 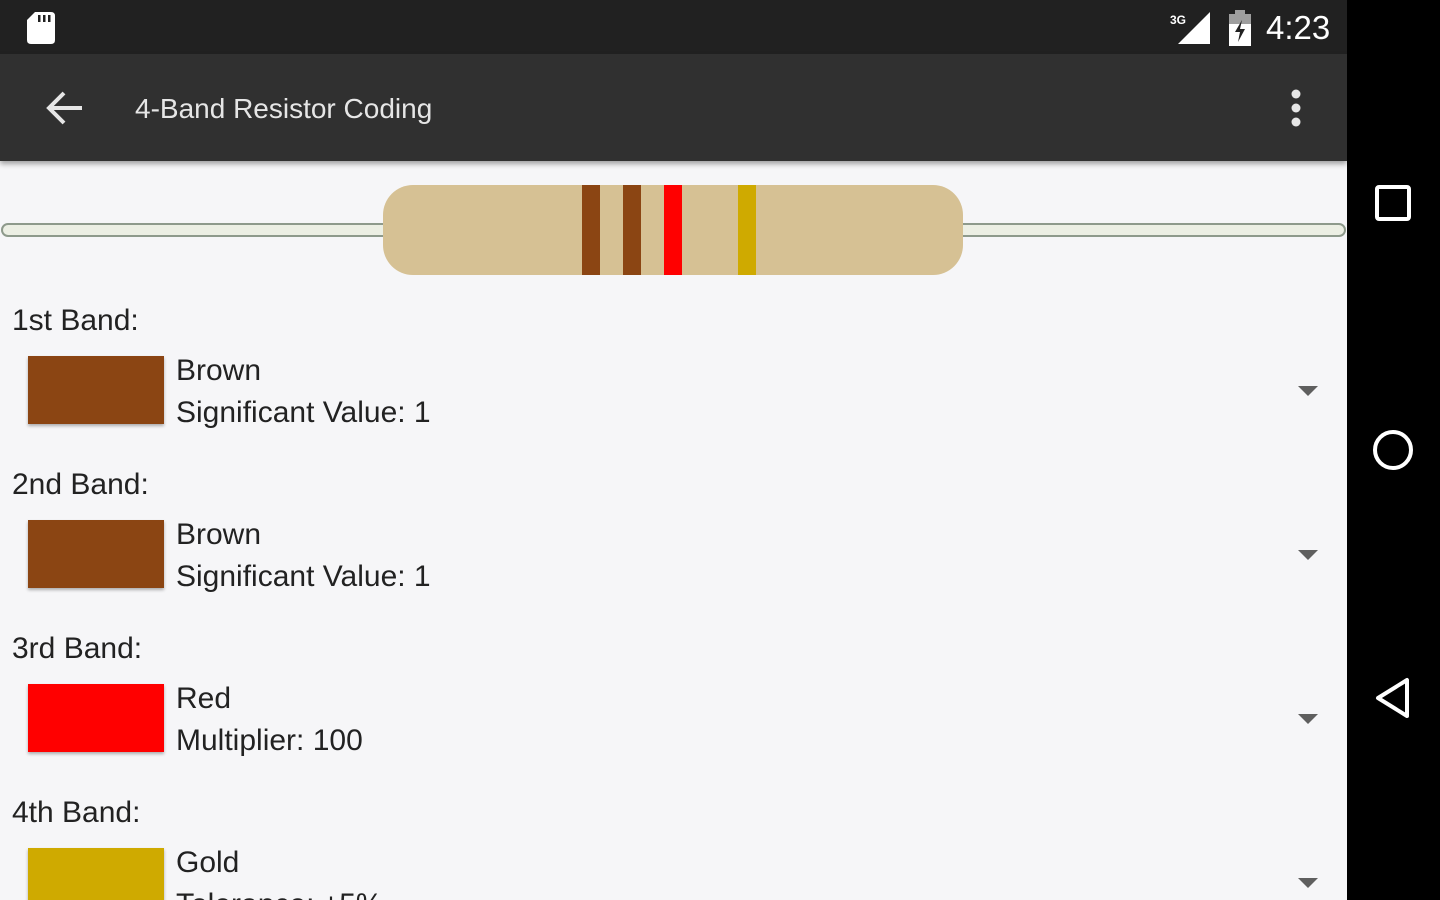 I want to click on app-toolbar: 4-Band Resistor Coding, so click(x=673, y=107).